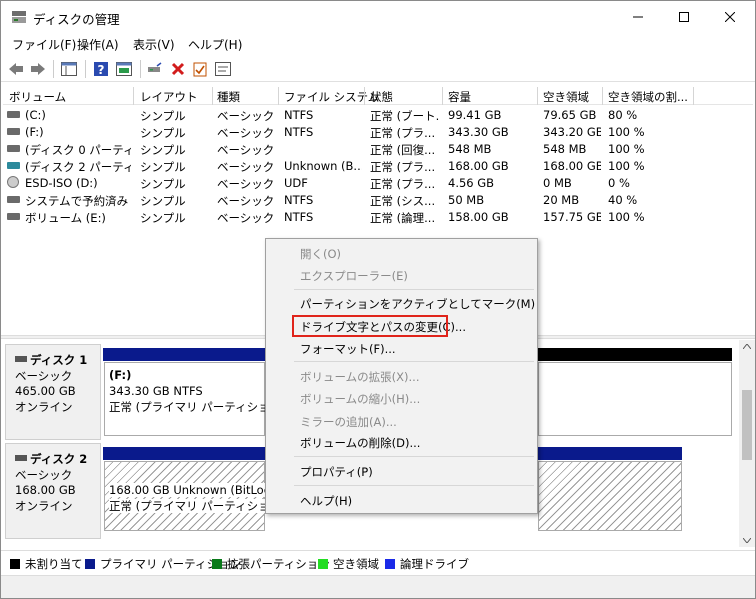 This screenshot has width=756, height=599. Describe the element at coordinates (44, 474) in the screenshot. I see `disk-2-type: ベーシック` at that location.